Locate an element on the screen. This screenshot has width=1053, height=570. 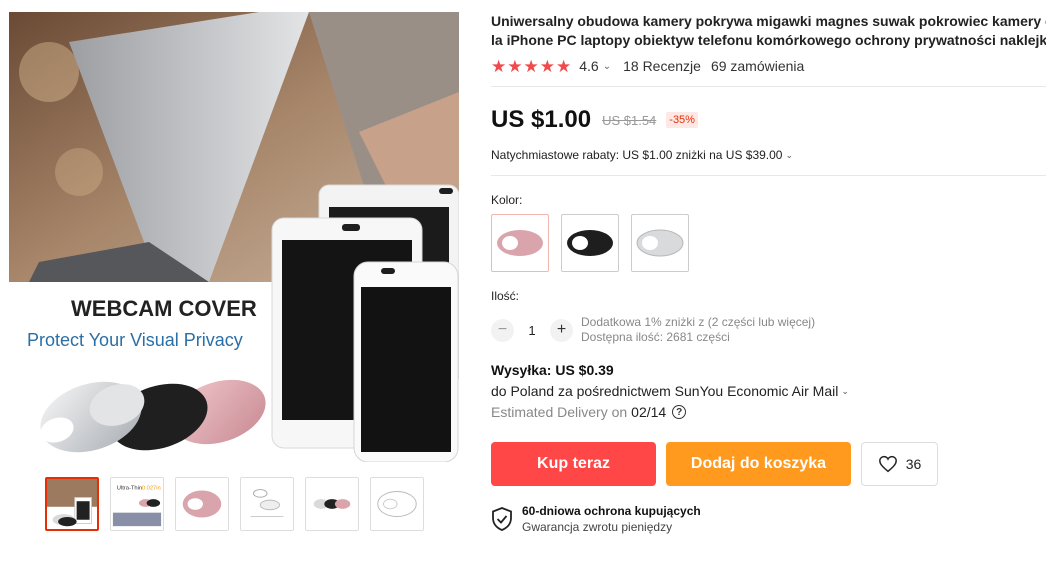
stock-note: Dostępna ilość: 2681 części is located at coordinates (655, 337).